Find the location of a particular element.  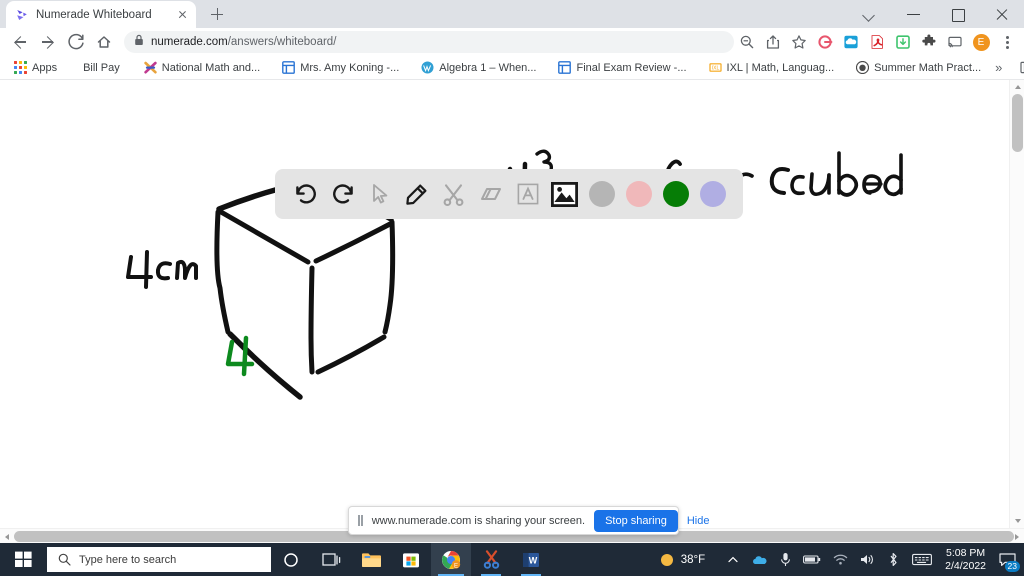

microsoft-store-icon is located at coordinates (411, 559).